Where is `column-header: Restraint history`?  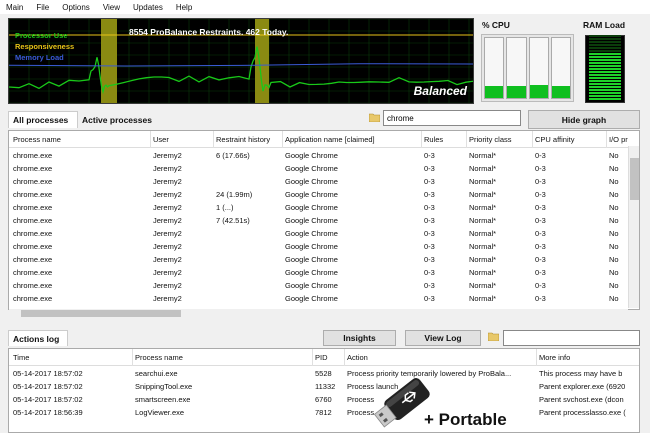 column-header: Restraint history is located at coordinates (248, 139).